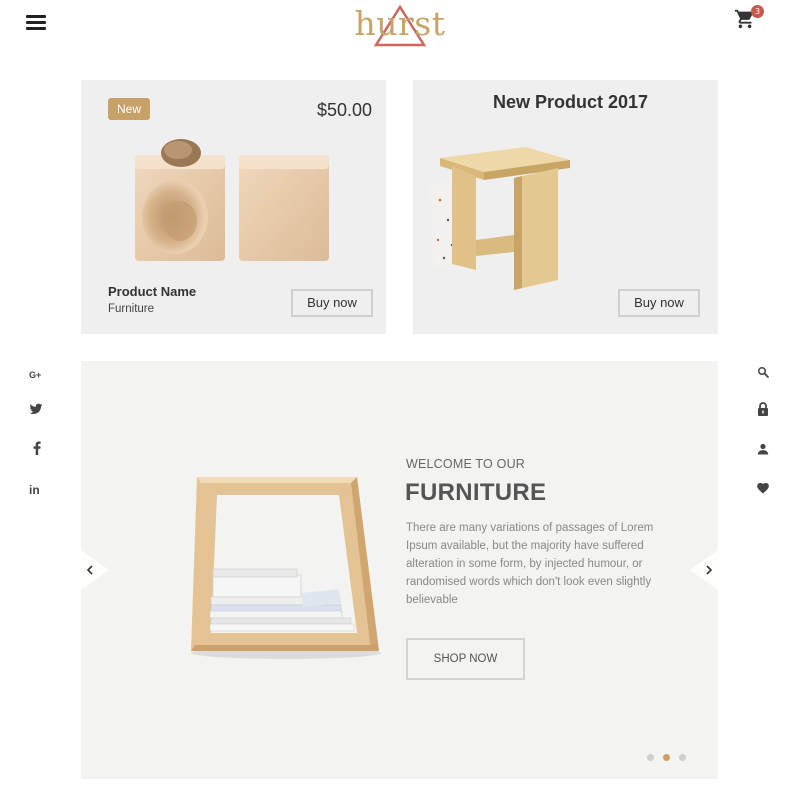  I want to click on new-badge: New, so click(129, 109).